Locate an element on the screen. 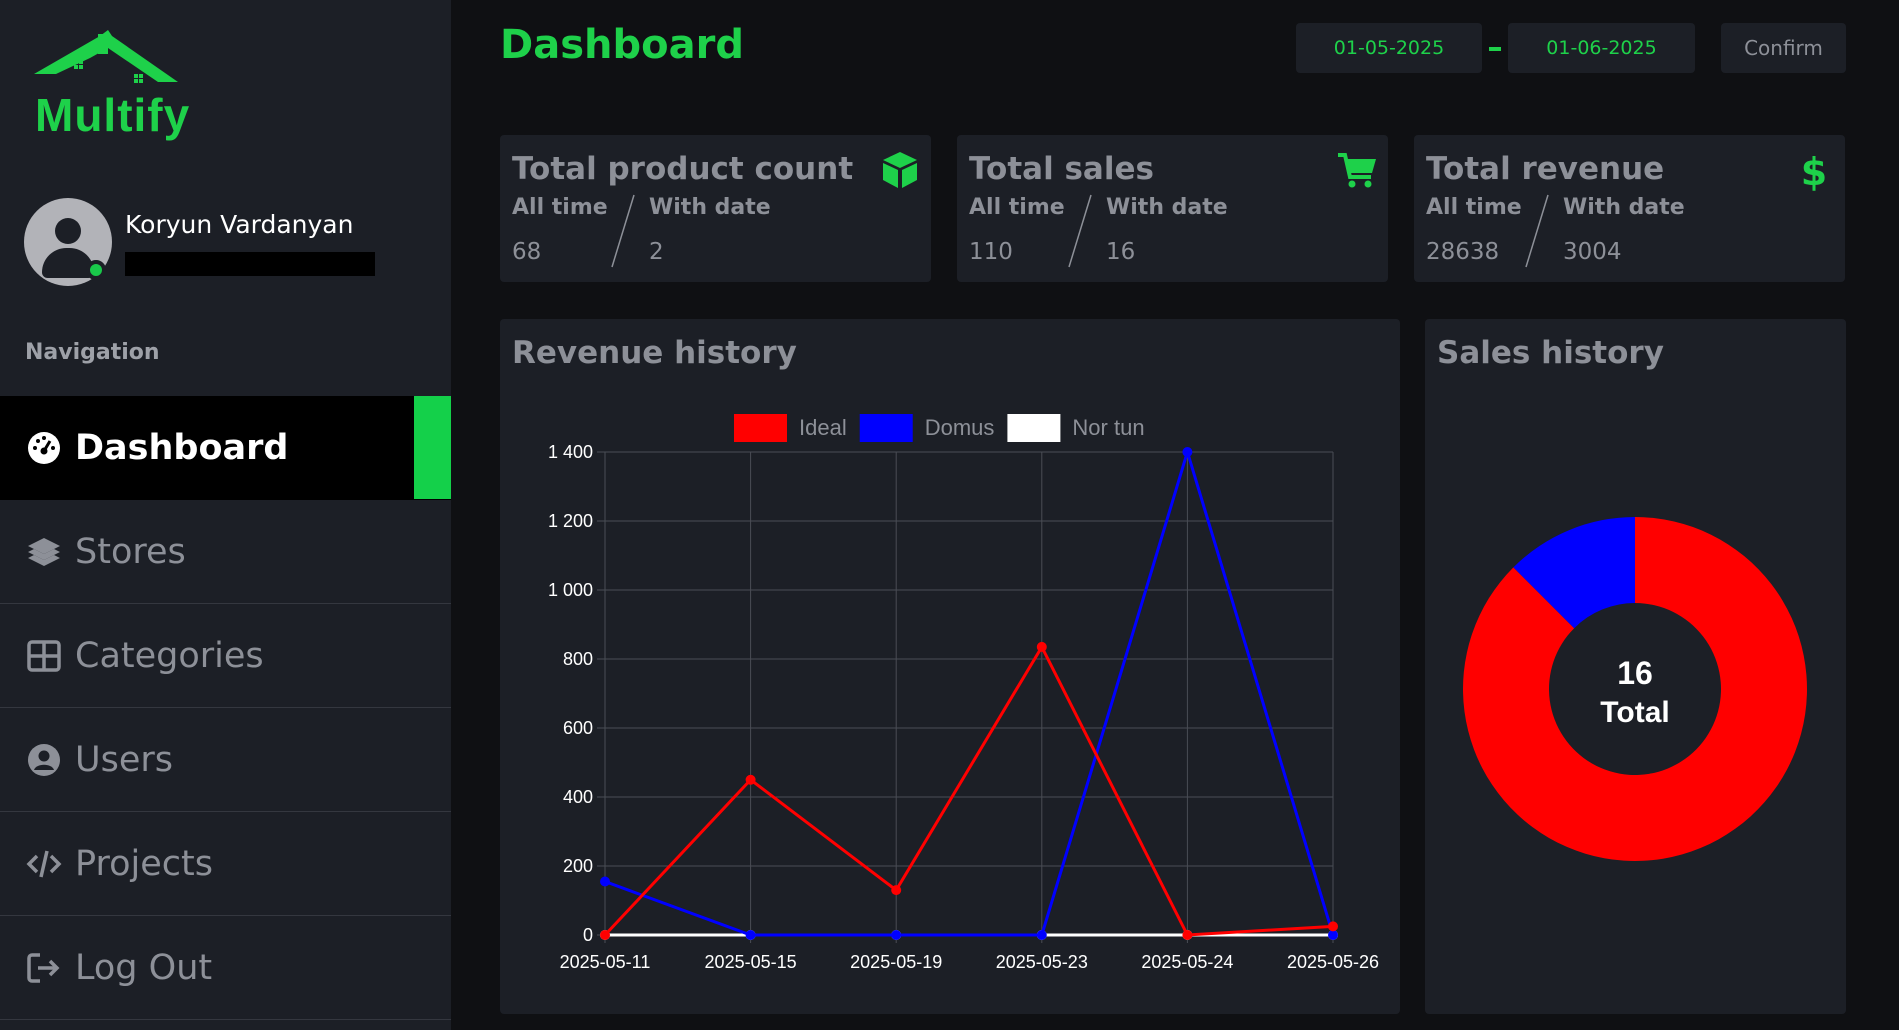  redacted-user-detail is located at coordinates (250, 264).